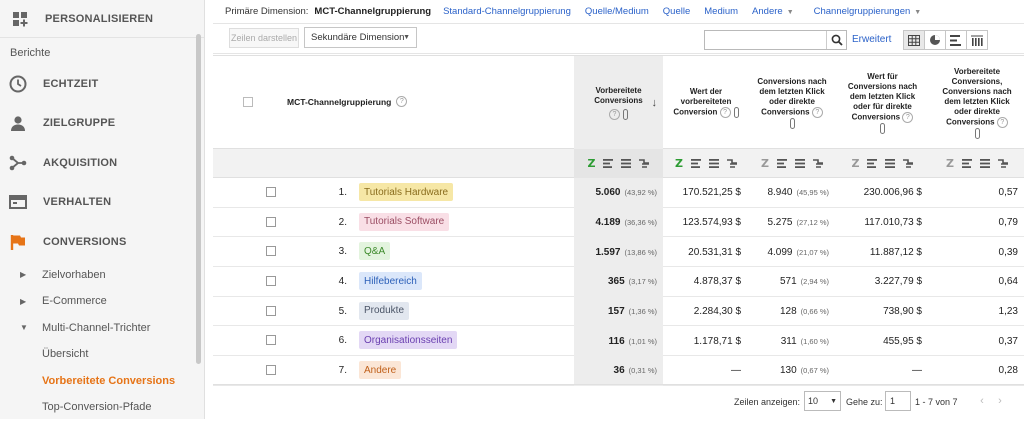 This screenshot has width=1024, height=421. What do you see at coordinates (736, 371) in the screenshot?
I see `assisted-value-cell: —` at bounding box center [736, 371].